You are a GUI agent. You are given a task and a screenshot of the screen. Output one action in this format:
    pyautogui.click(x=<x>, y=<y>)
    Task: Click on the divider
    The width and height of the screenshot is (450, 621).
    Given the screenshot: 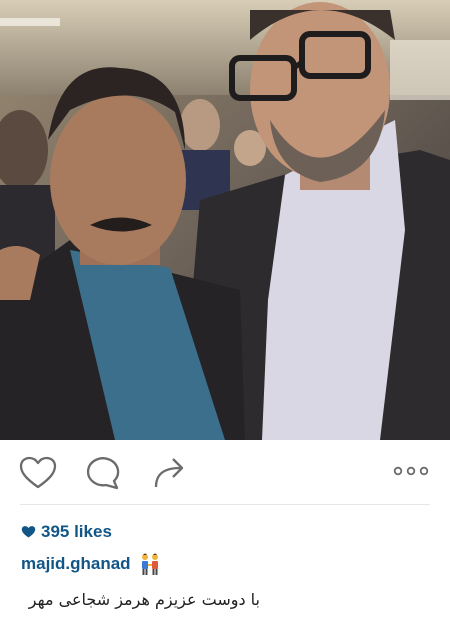 What is the action you would take?
    pyautogui.click(x=225, y=504)
    